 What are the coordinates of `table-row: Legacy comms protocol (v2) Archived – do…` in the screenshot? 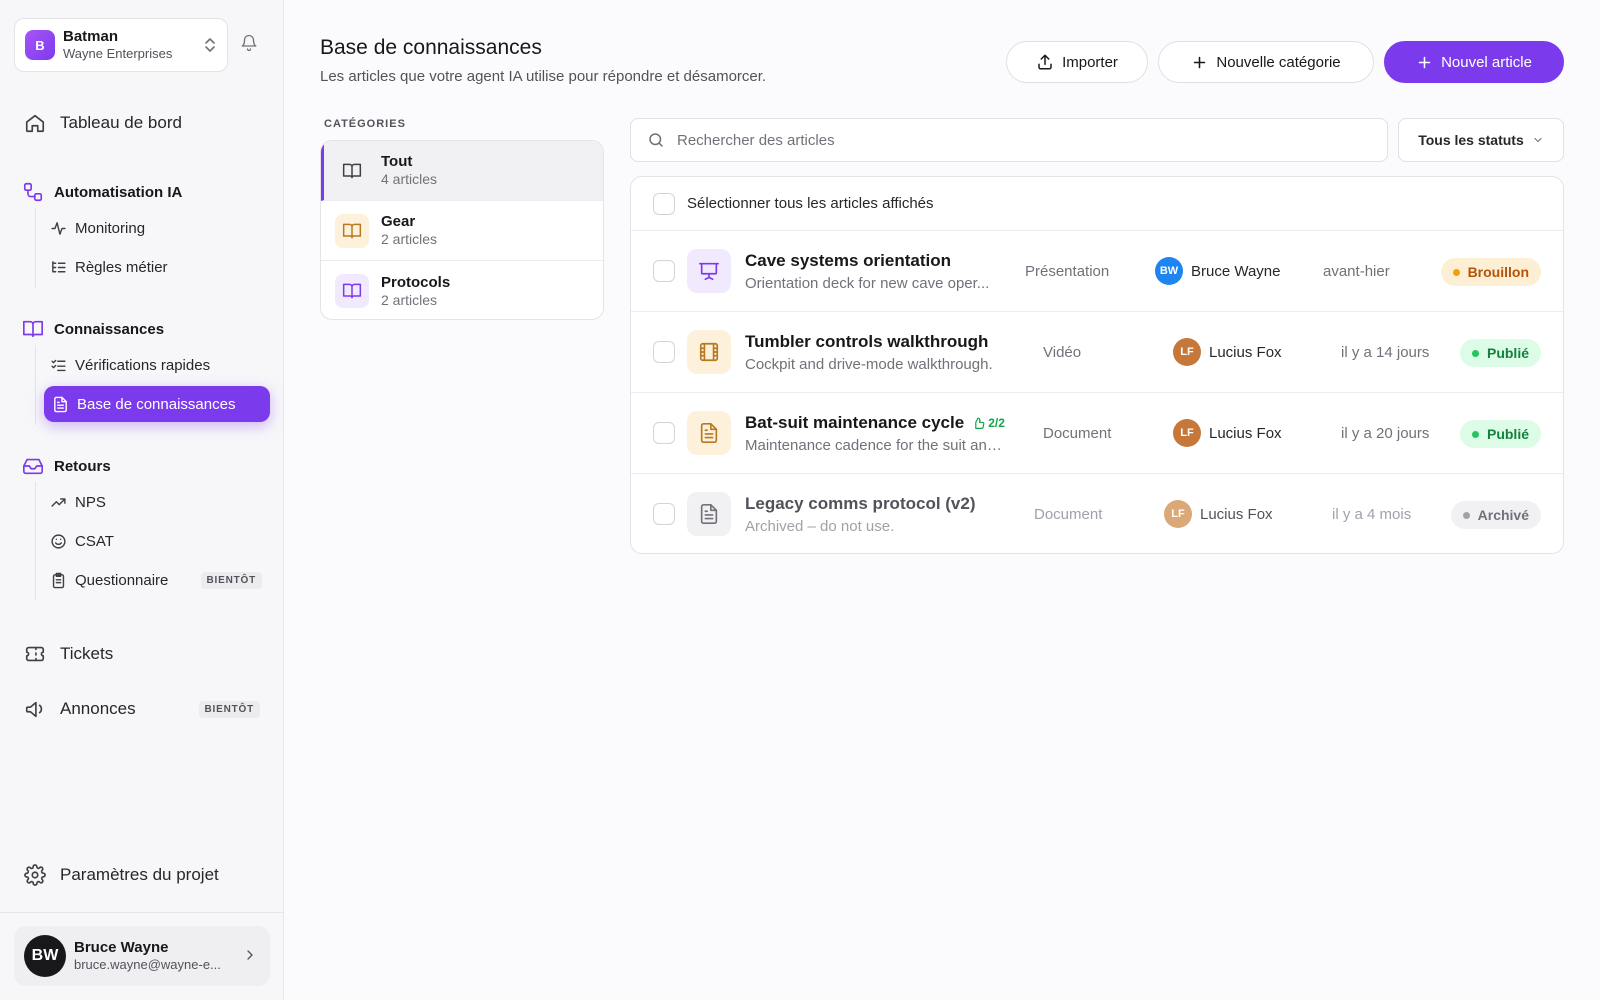 It's located at (1097, 513).